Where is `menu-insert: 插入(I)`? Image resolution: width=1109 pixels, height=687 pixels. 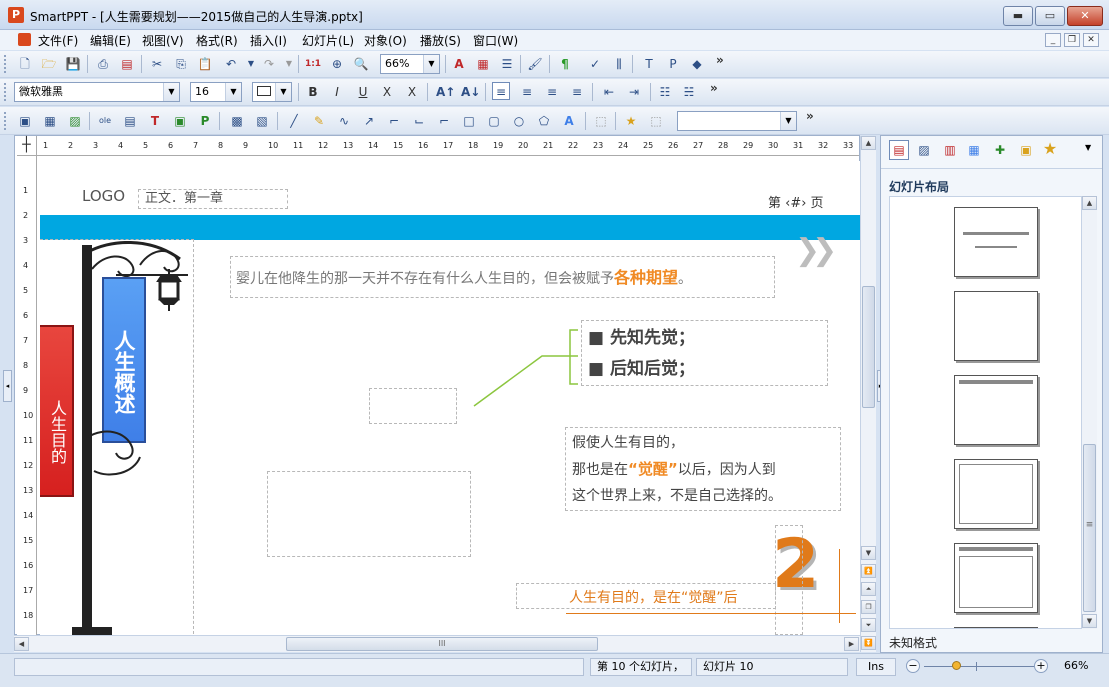 menu-insert: 插入(I) is located at coordinates (268, 40).